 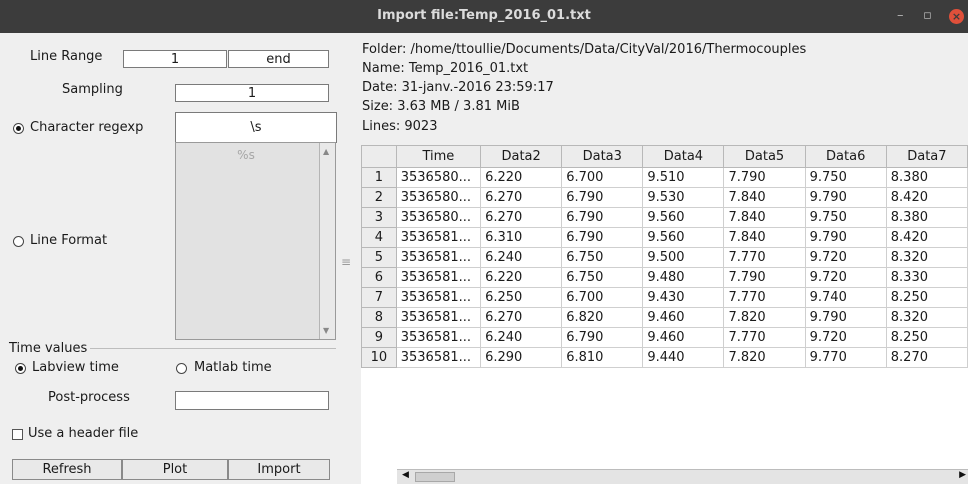 I want to click on splitter-handle: ≡, so click(x=346, y=262).